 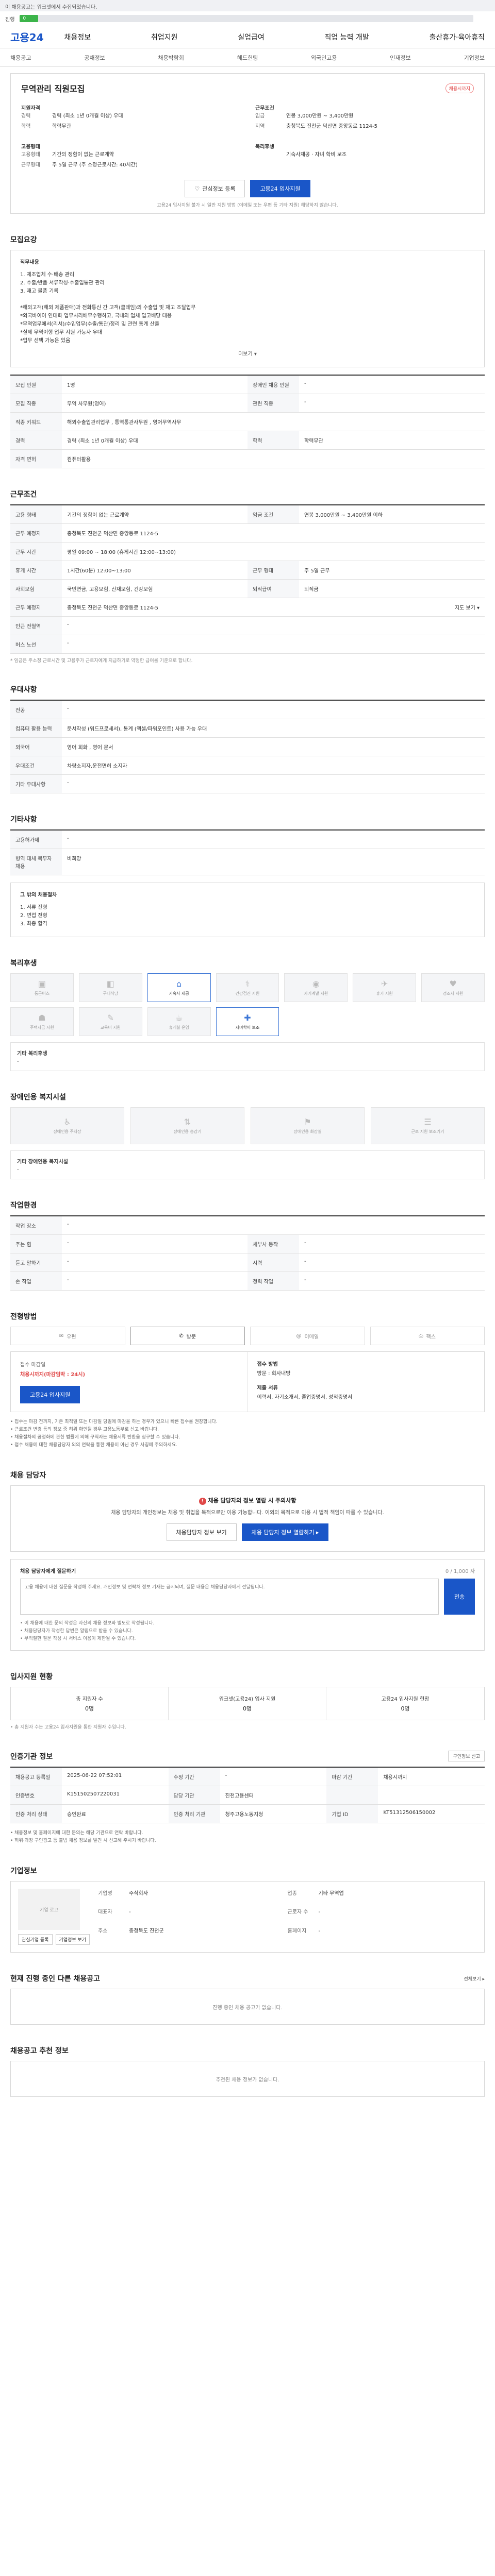 What do you see at coordinates (280, 188) in the screenshot?
I see `apply-button: 고용24 입사지원` at bounding box center [280, 188].